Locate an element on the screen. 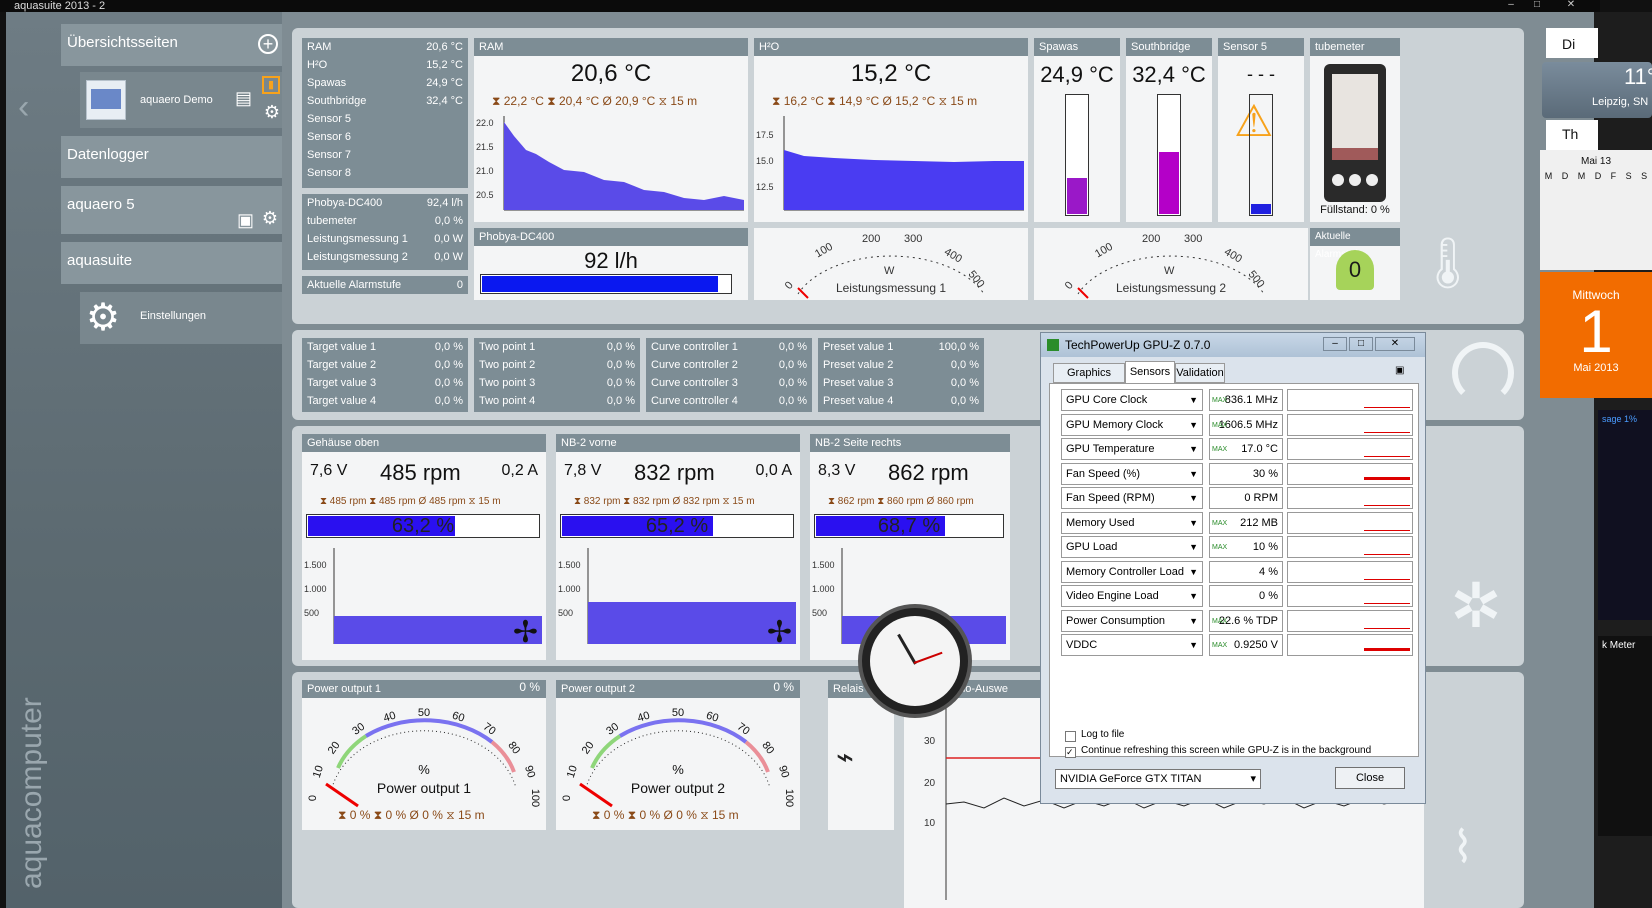 This screenshot has height=908, width=1652. weather-city: Leipzig, SN is located at coordinates (1620, 102).